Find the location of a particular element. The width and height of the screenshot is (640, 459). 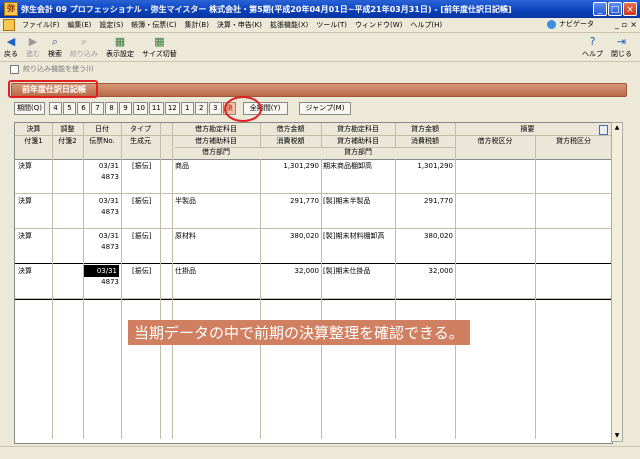

month-tab: 2 is located at coordinates (201, 108).